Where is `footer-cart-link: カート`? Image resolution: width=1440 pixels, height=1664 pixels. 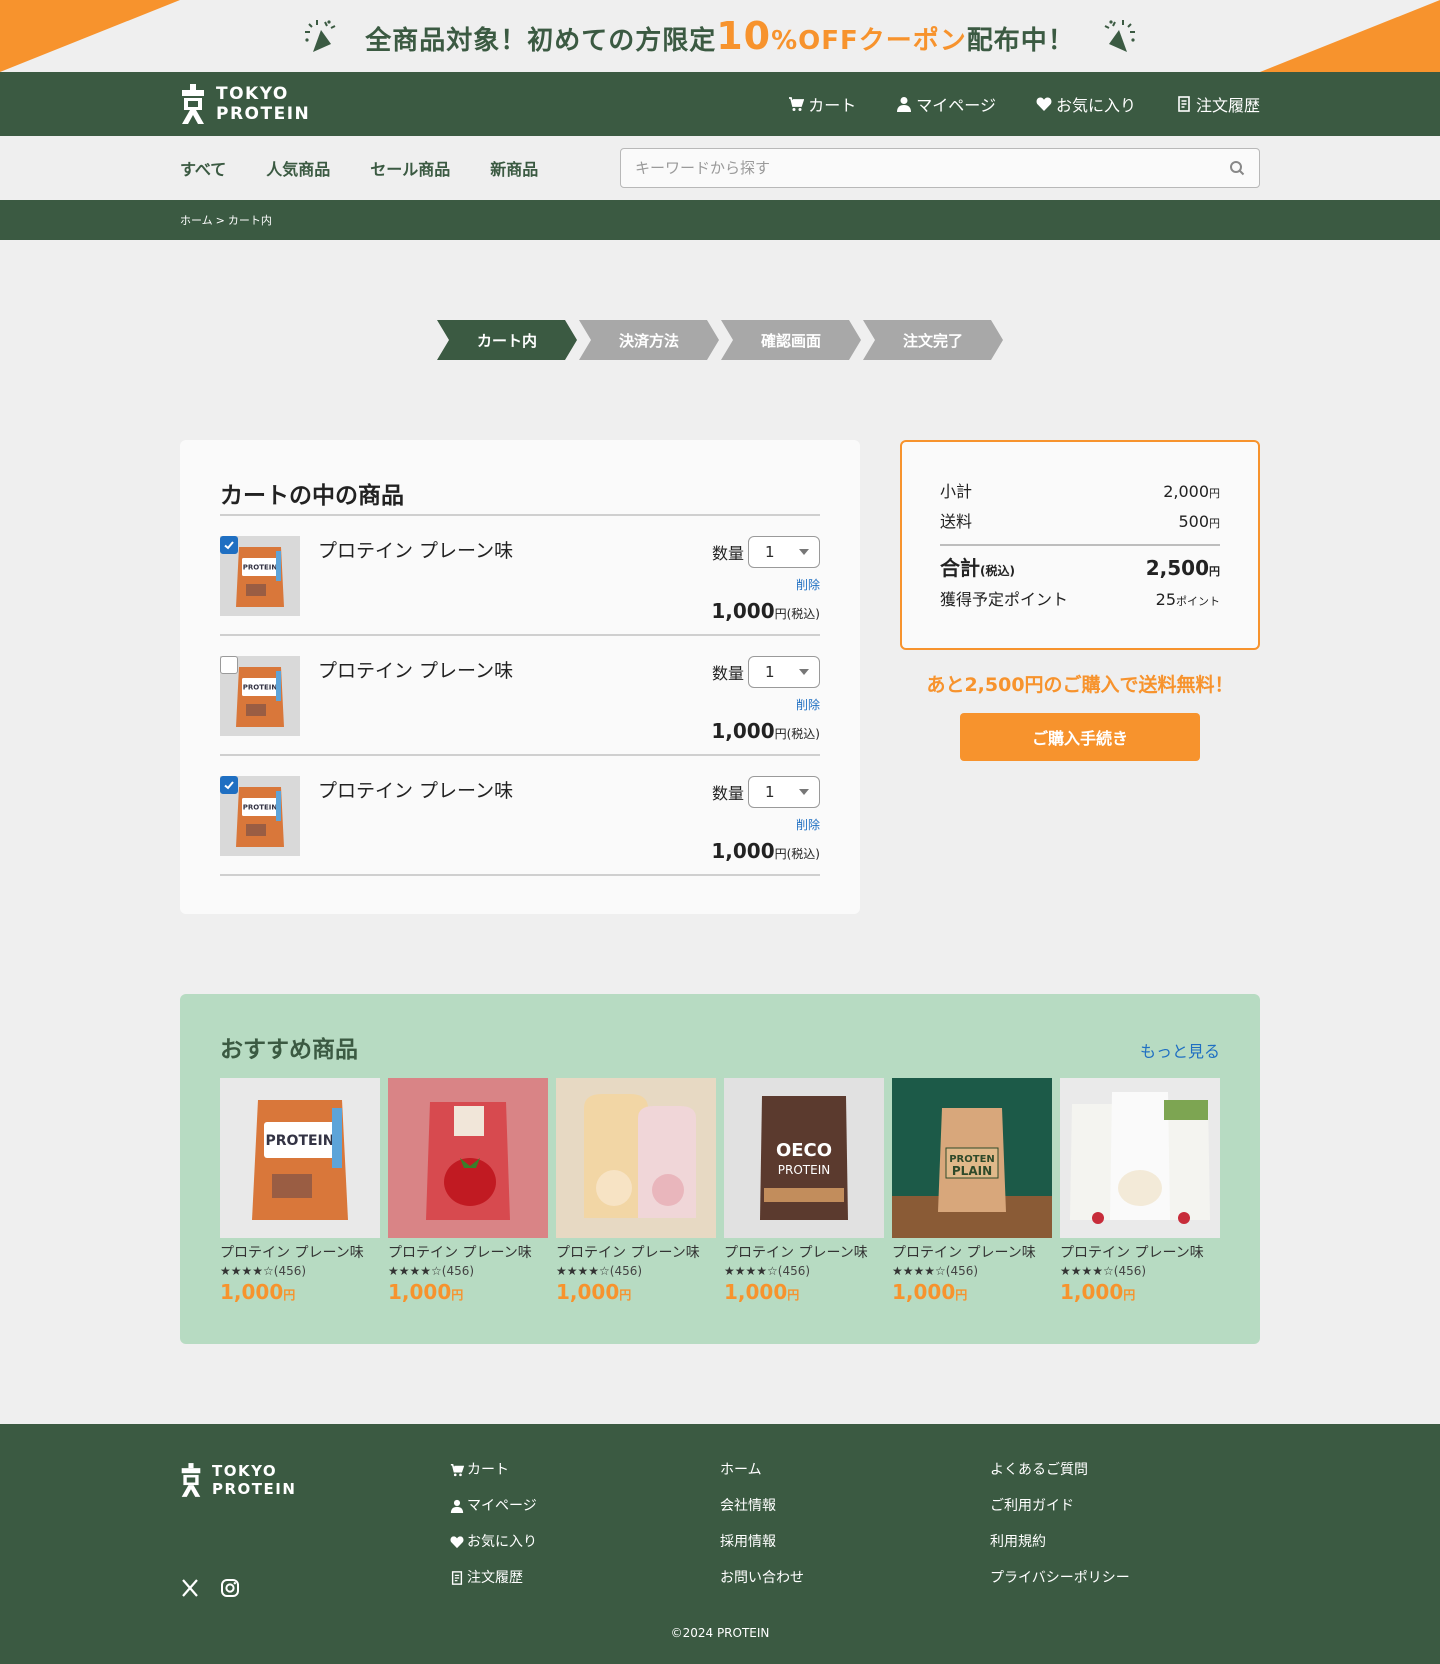
footer-cart-link: カート is located at coordinates (585, 1470).